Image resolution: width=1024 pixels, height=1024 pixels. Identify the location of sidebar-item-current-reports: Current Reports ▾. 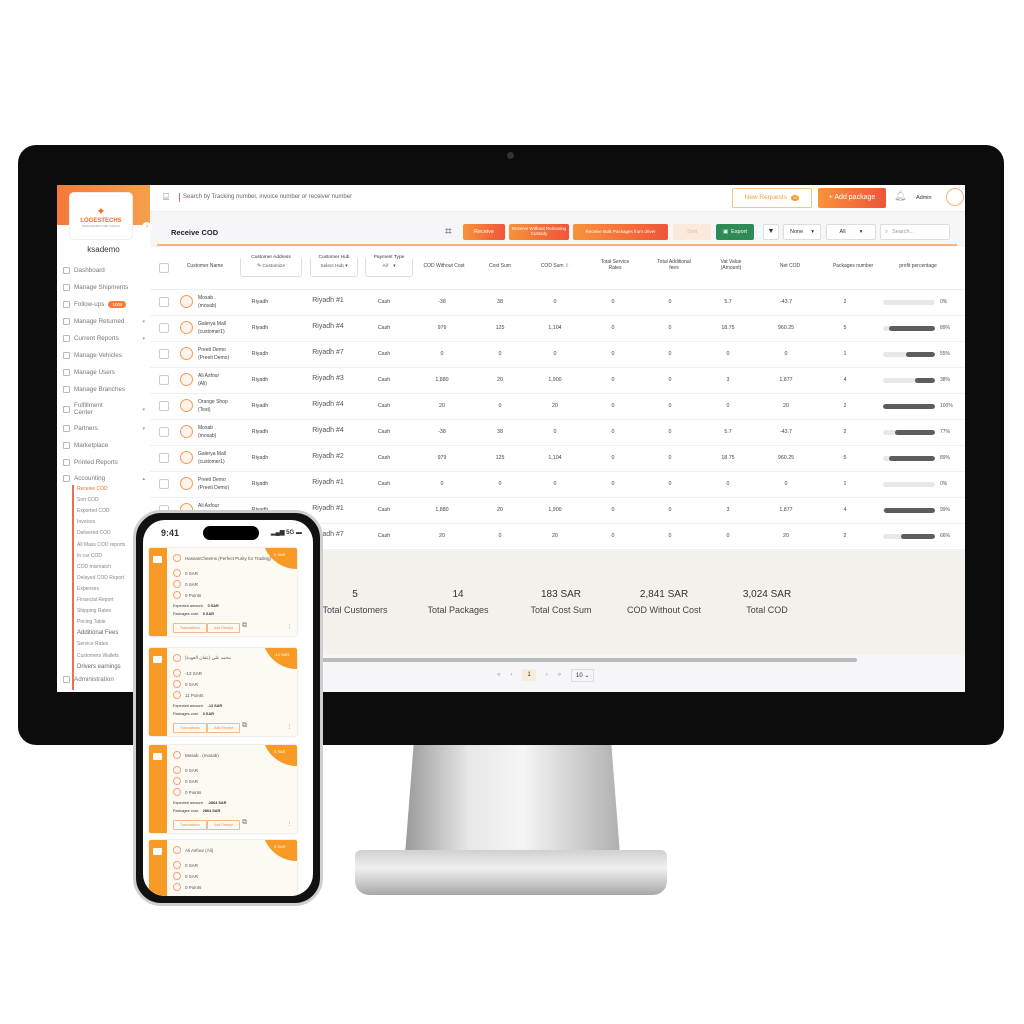
(104, 338).